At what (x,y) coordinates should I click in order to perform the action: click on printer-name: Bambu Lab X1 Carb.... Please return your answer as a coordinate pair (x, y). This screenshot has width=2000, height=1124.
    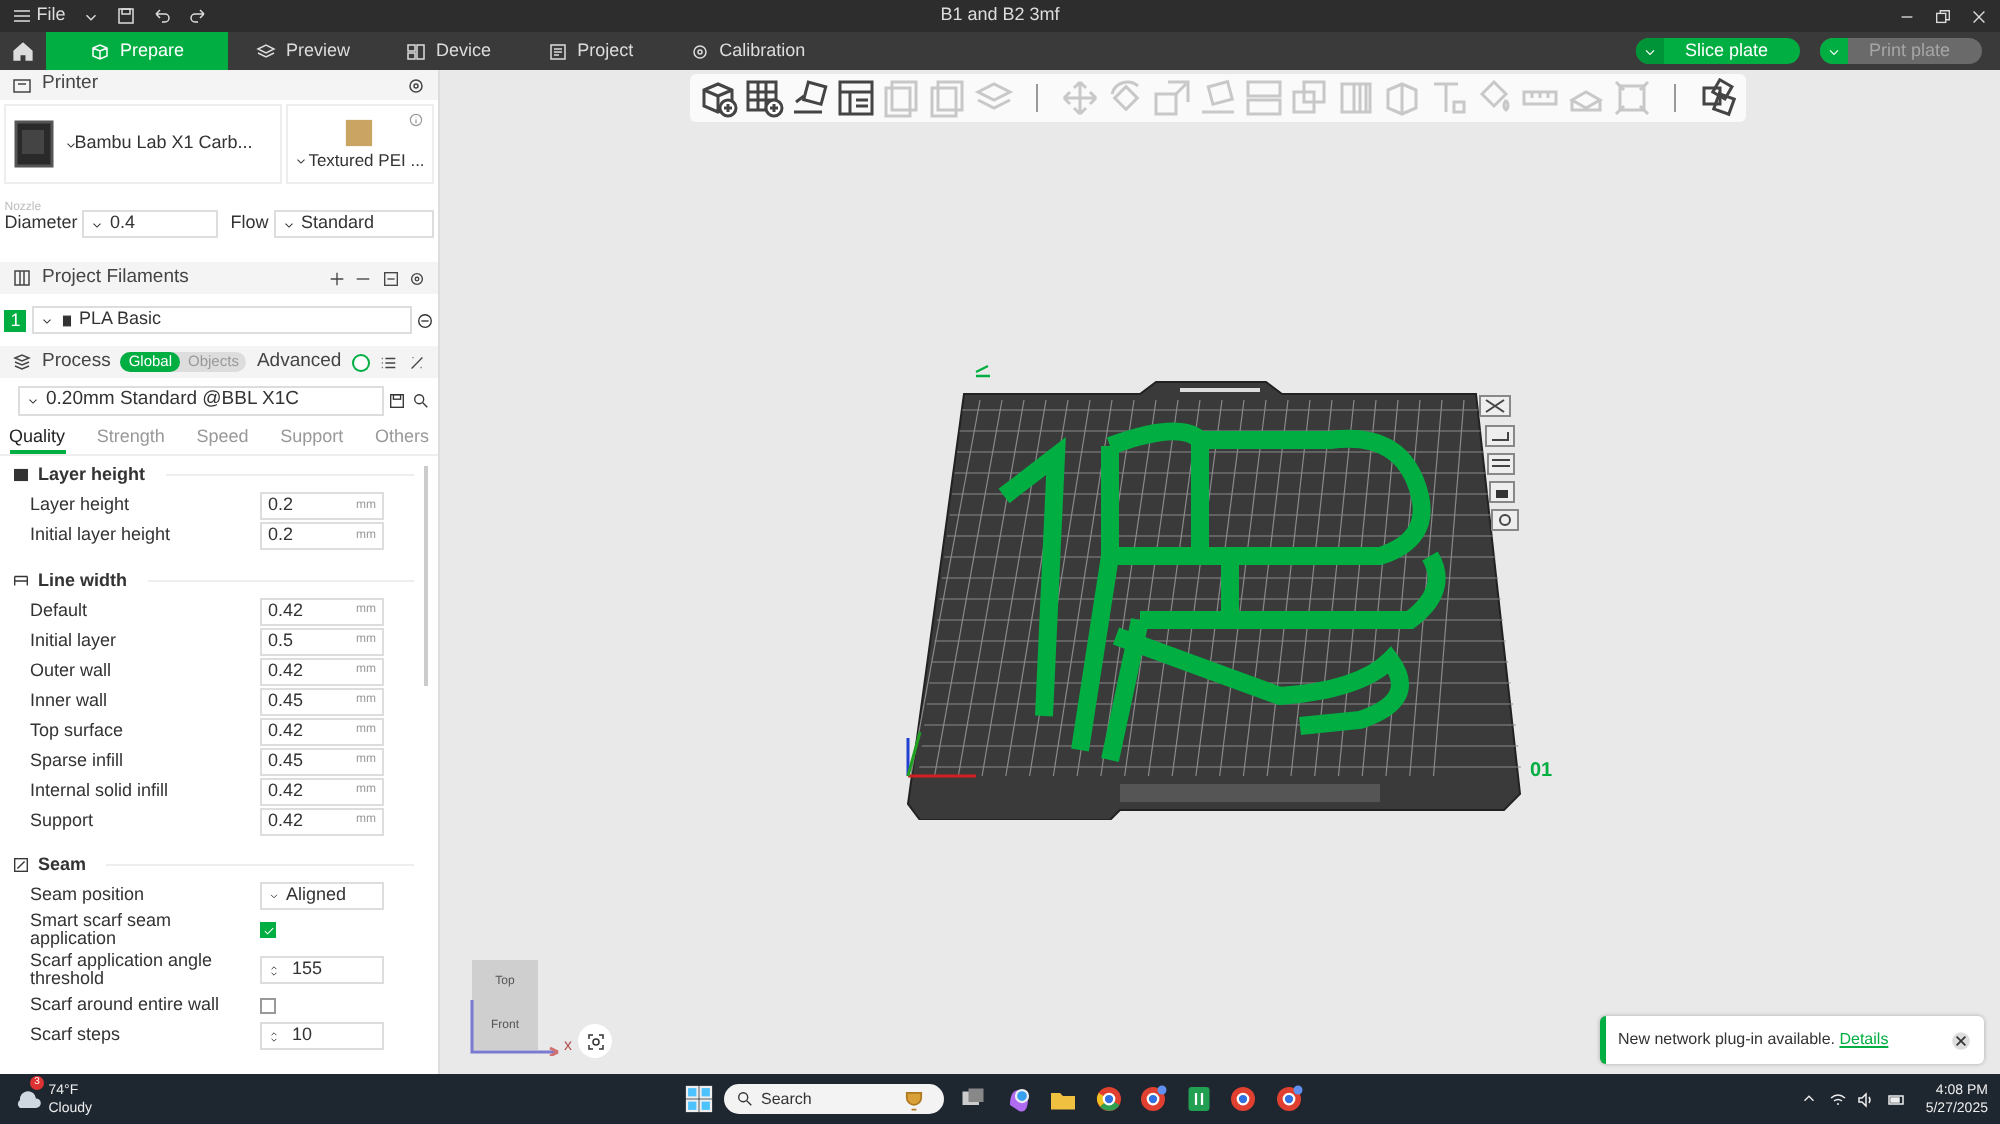
    Looking at the image, I should click on (163, 143).